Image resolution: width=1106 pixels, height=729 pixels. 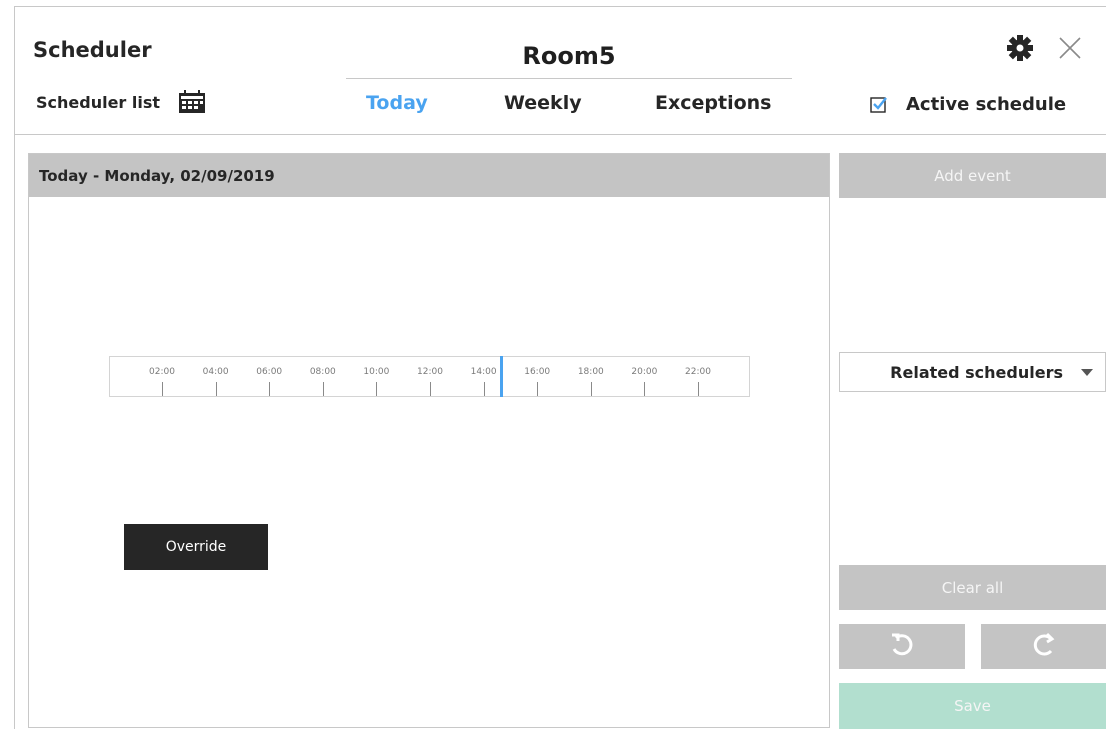 What do you see at coordinates (543, 103) in the screenshot?
I see `tab-weekly: Weekly` at bounding box center [543, 103].